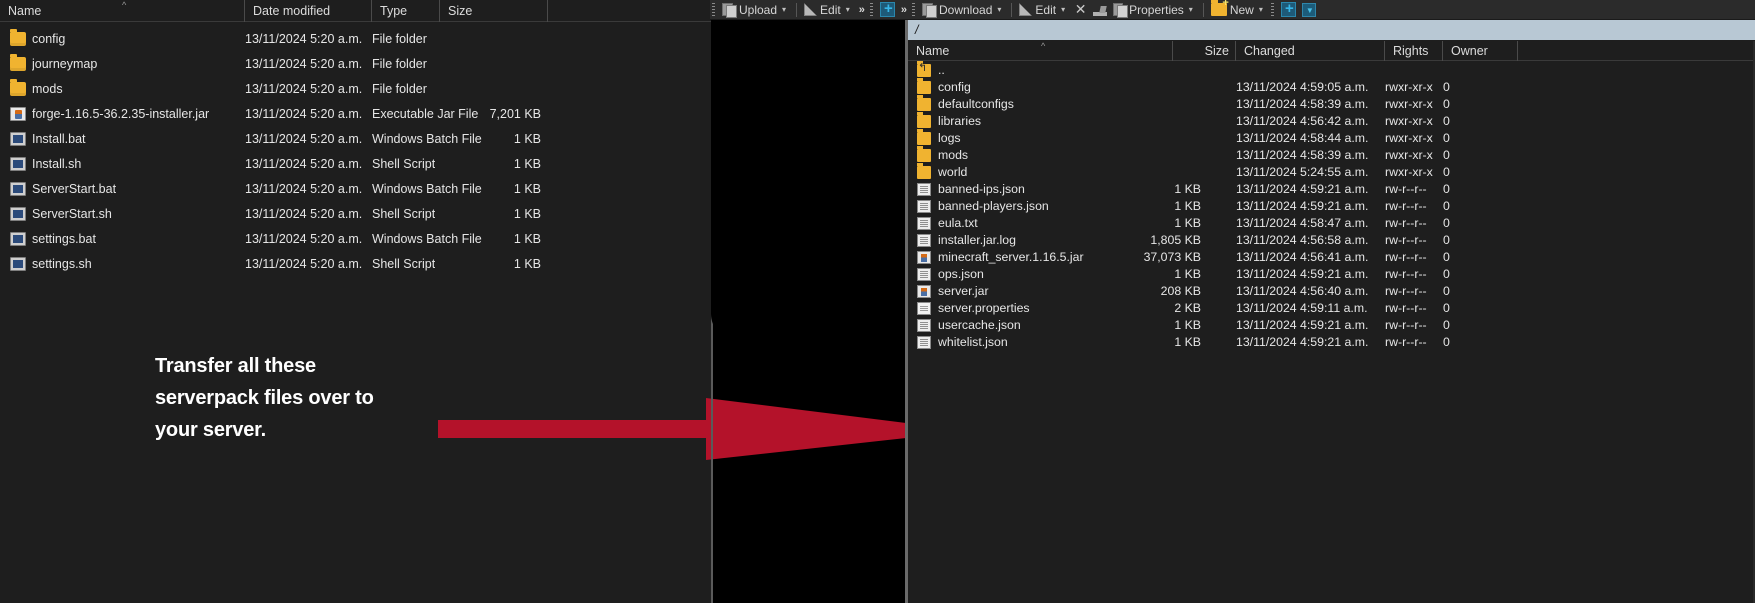  What do you see at coordinates (1288, 10) in the screenshot?
I see `add-button` at bounding box center [1288, 10].